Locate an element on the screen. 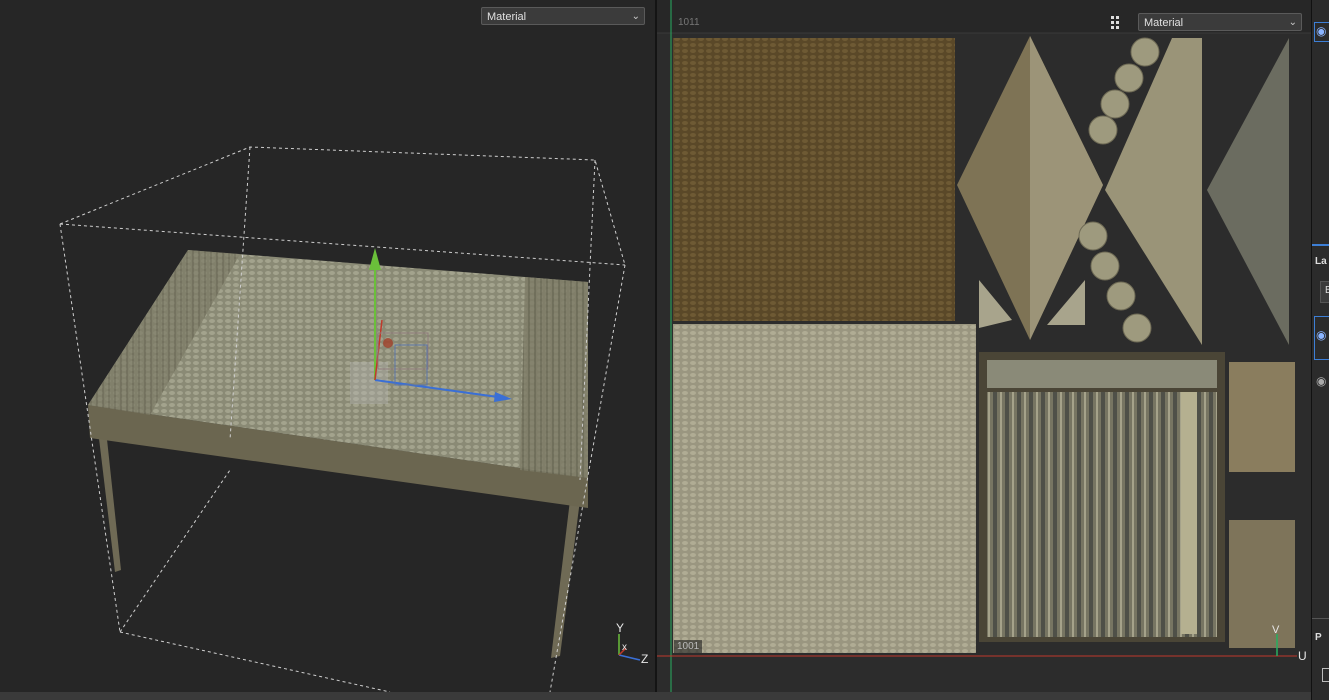  uv-v-label: V is located at coordinates (1276, 630).